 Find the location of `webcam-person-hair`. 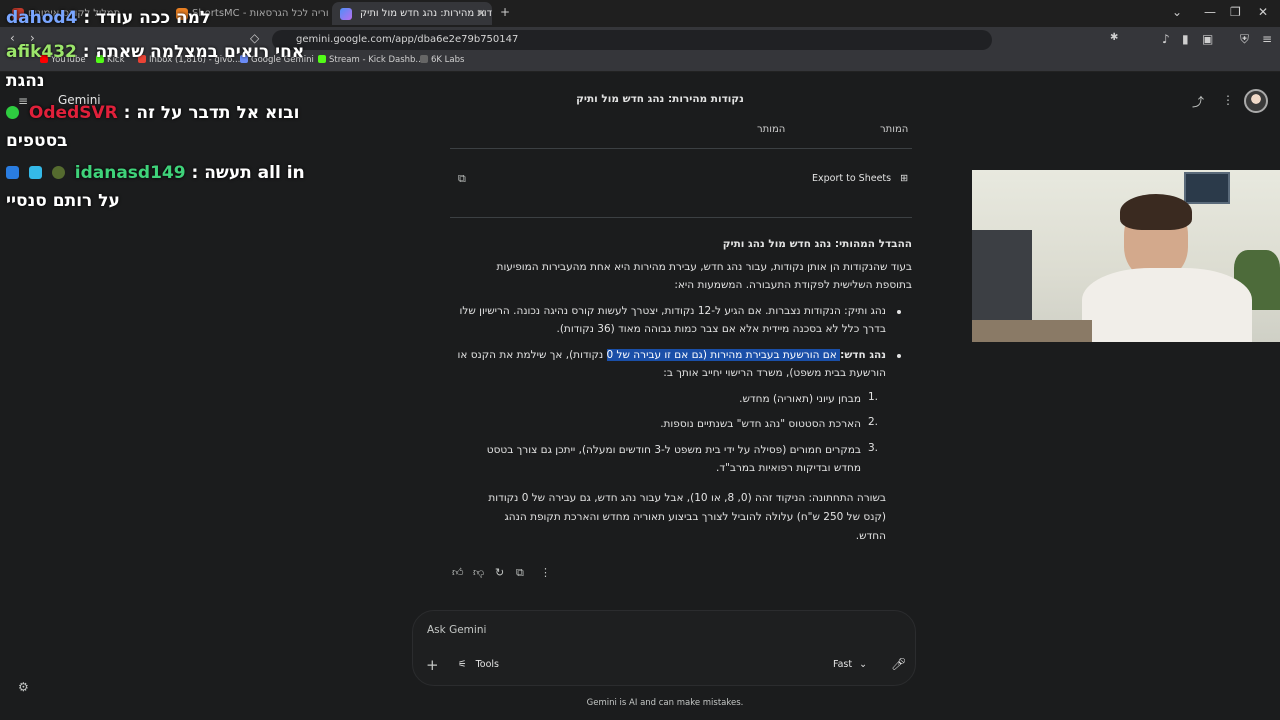

webcam-person-hair is located at coordinates (1156, 212).